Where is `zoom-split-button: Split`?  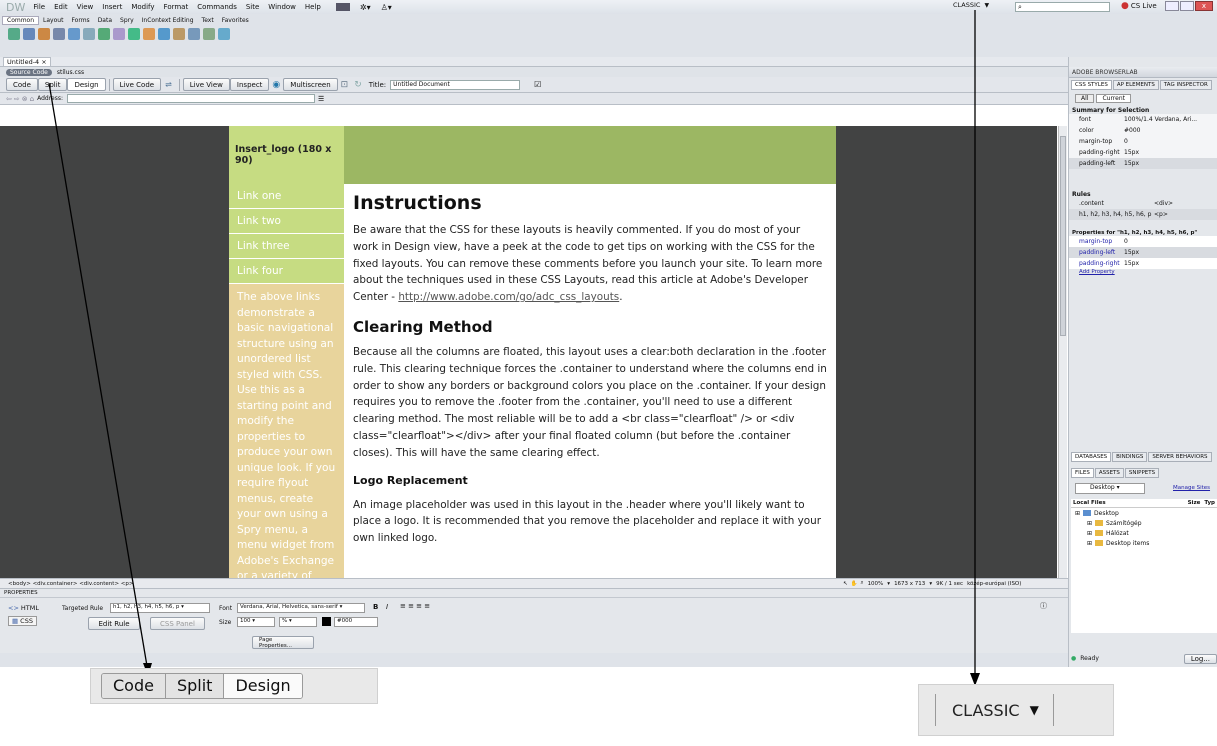 zoom-split-button: Split is located at coordinates (195, 686).